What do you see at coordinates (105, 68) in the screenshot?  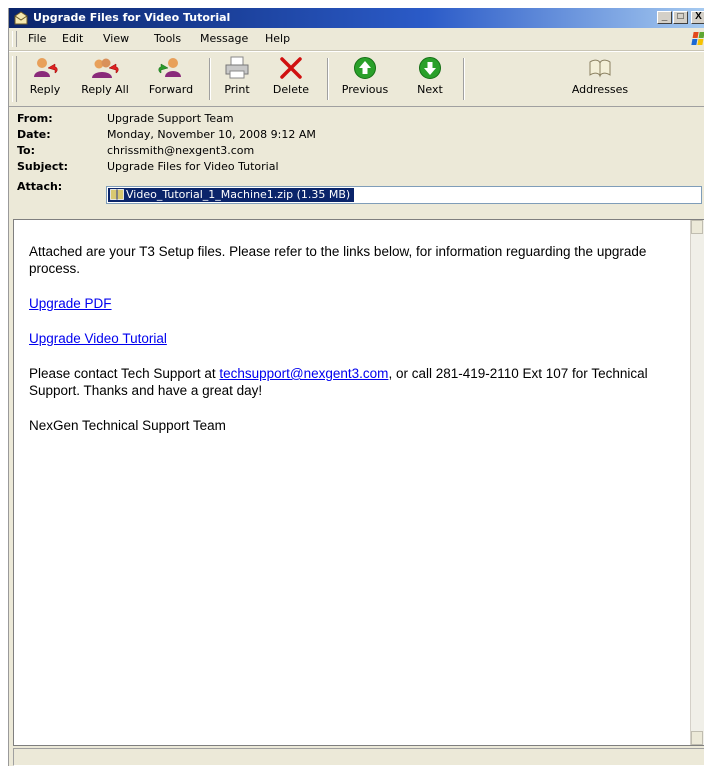 I see `reply-all-icon` at bounding box center [105, 68].